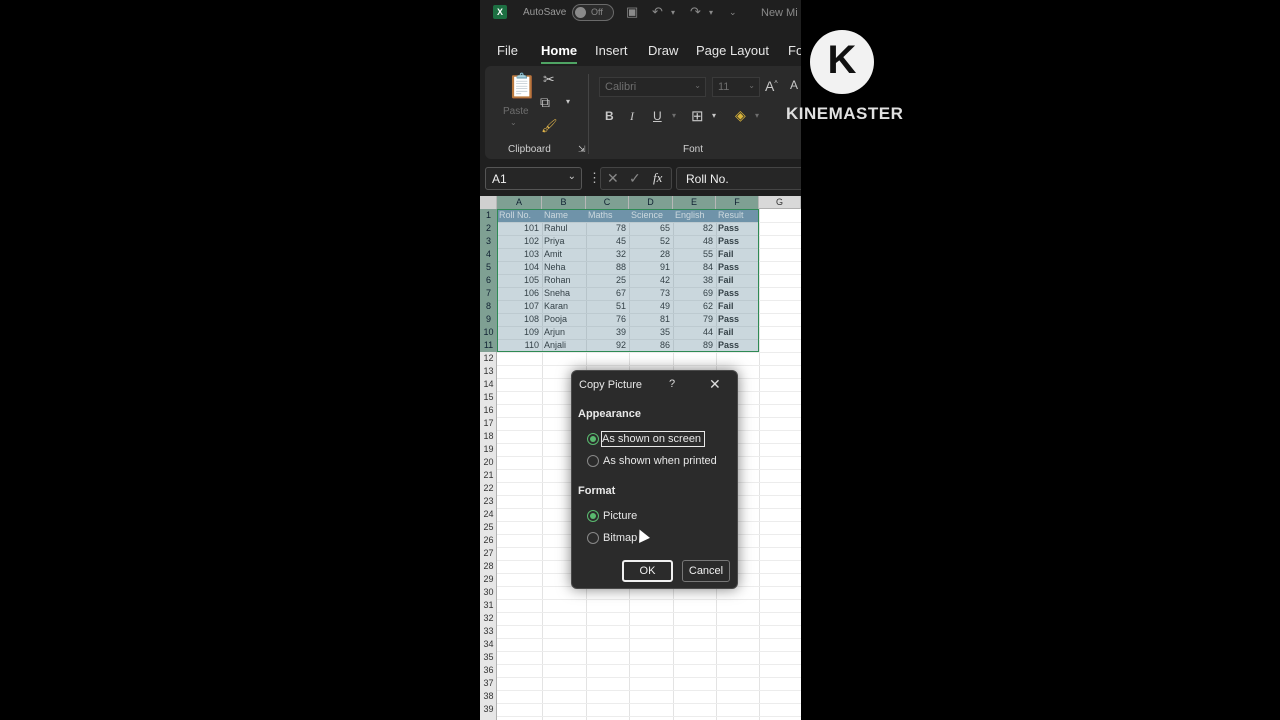 Image resolution: width=1280 pixels, height=720 pixels. What do you see at coordinates (647, 571) in the screenshot?
I see `ok-button: OK` at bounding box center [647, 571].